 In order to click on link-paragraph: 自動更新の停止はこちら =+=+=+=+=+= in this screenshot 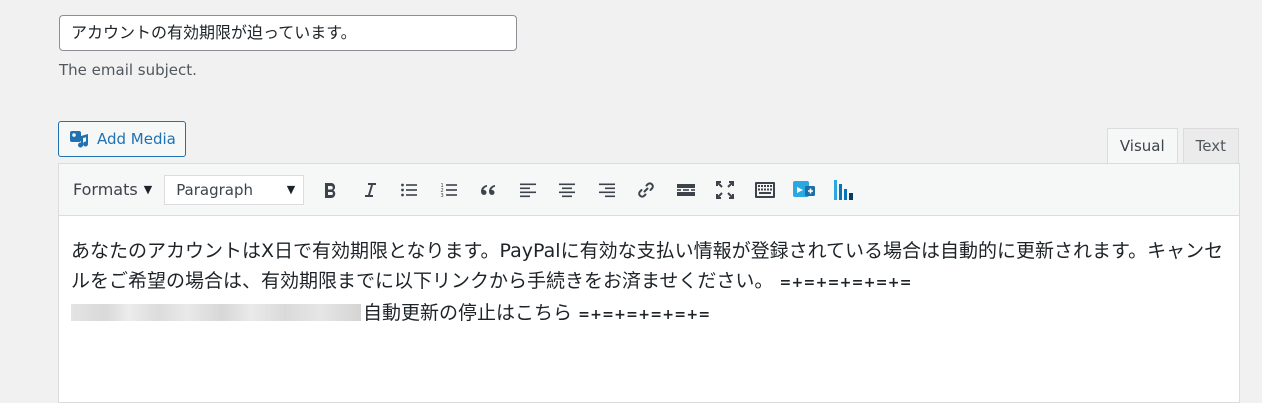, I will do `click(649, 314)`.